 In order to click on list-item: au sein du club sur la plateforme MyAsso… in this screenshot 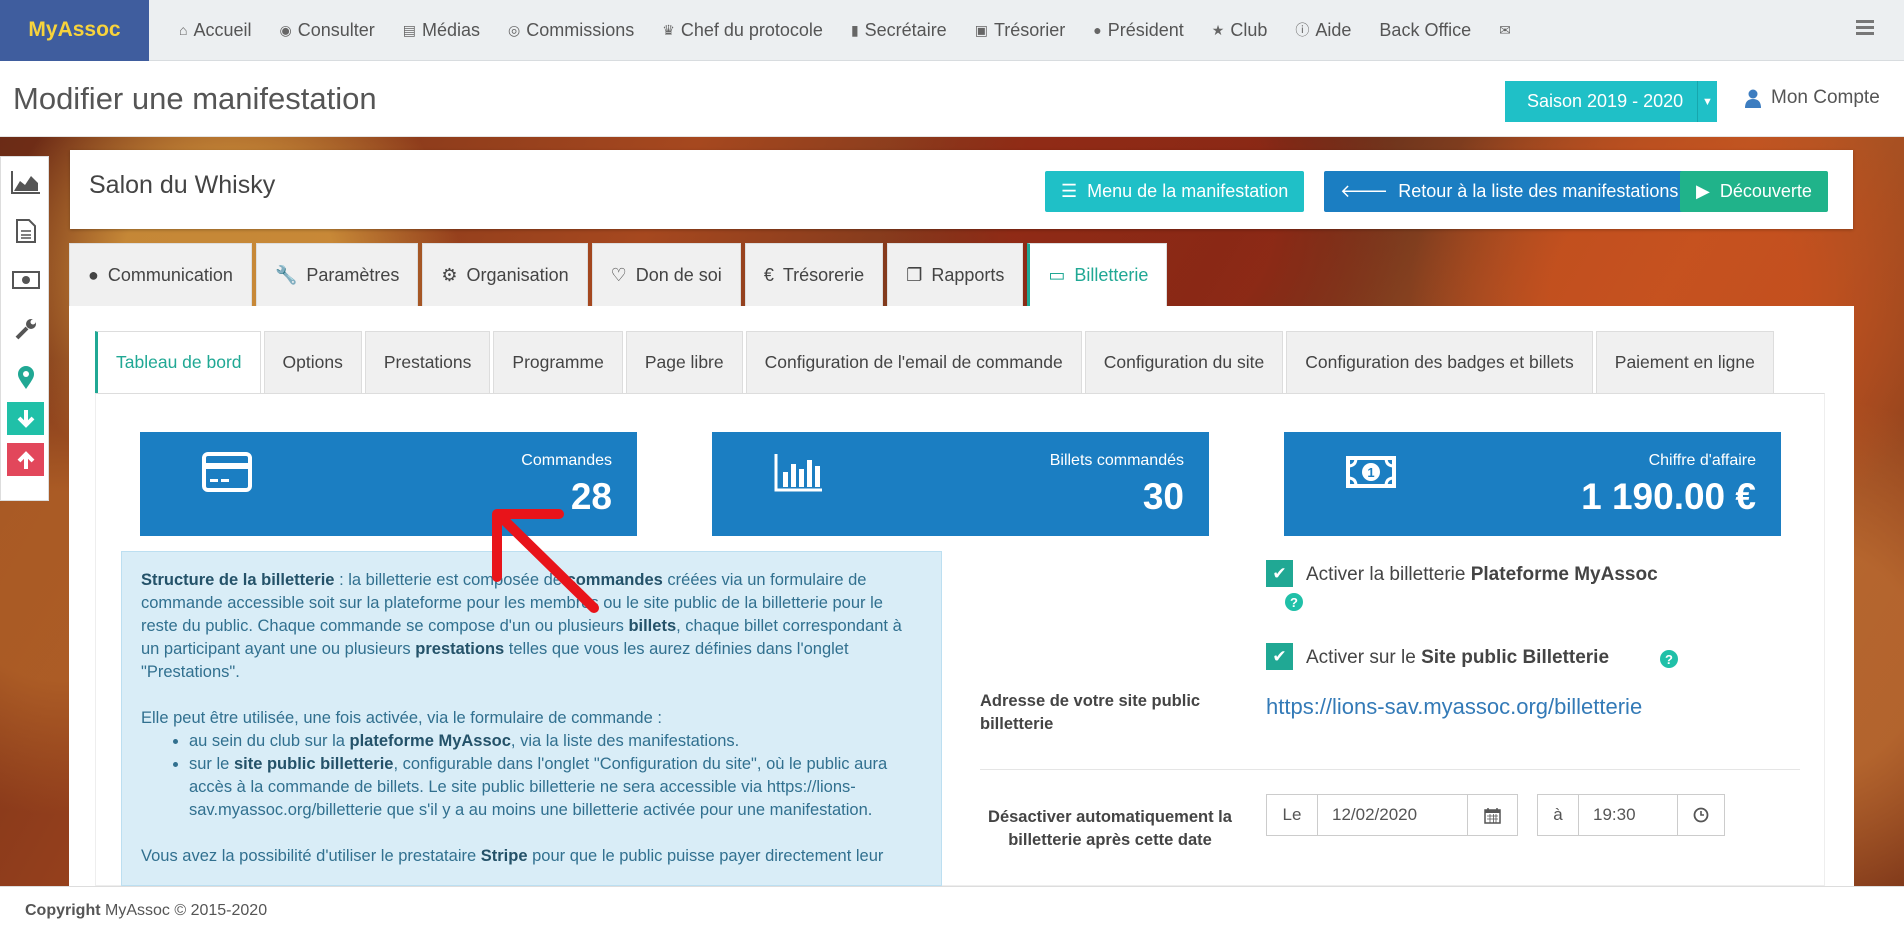, I will do `click(555, 741)`.